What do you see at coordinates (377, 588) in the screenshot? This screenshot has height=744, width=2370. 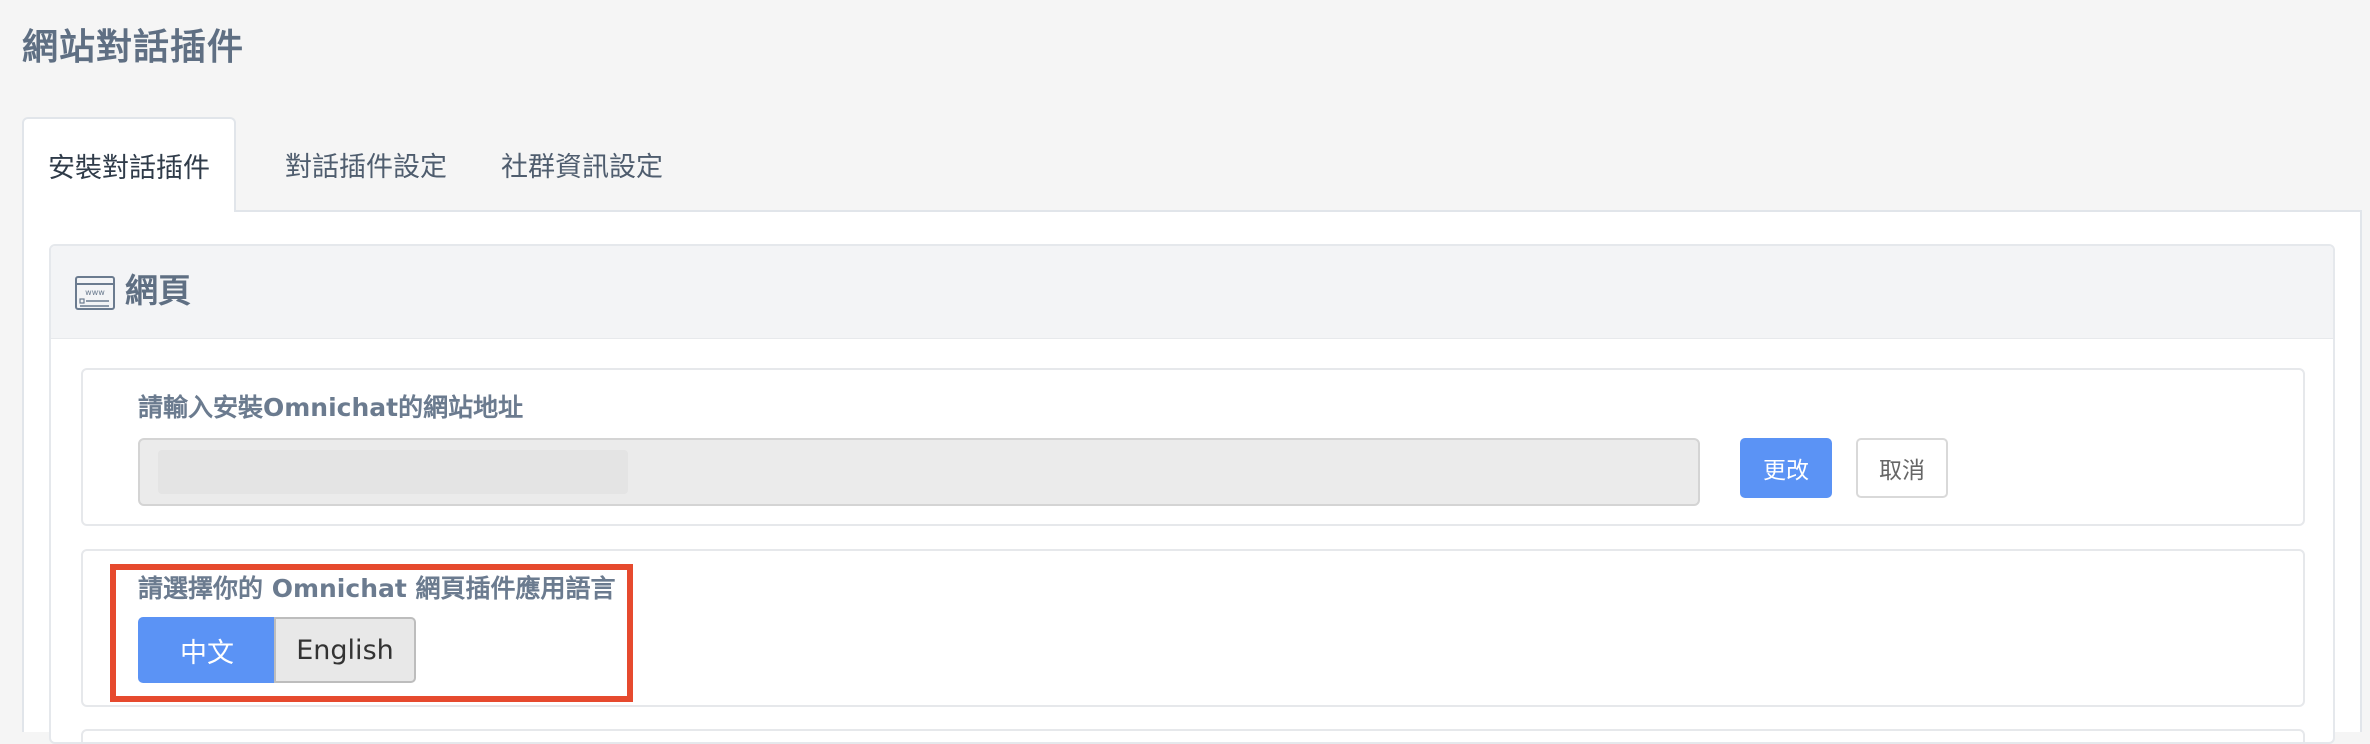 I see `language-field-label: 請選擇你的 Omnichat 網頁插件應用語言` at bounding box center [377, 588].